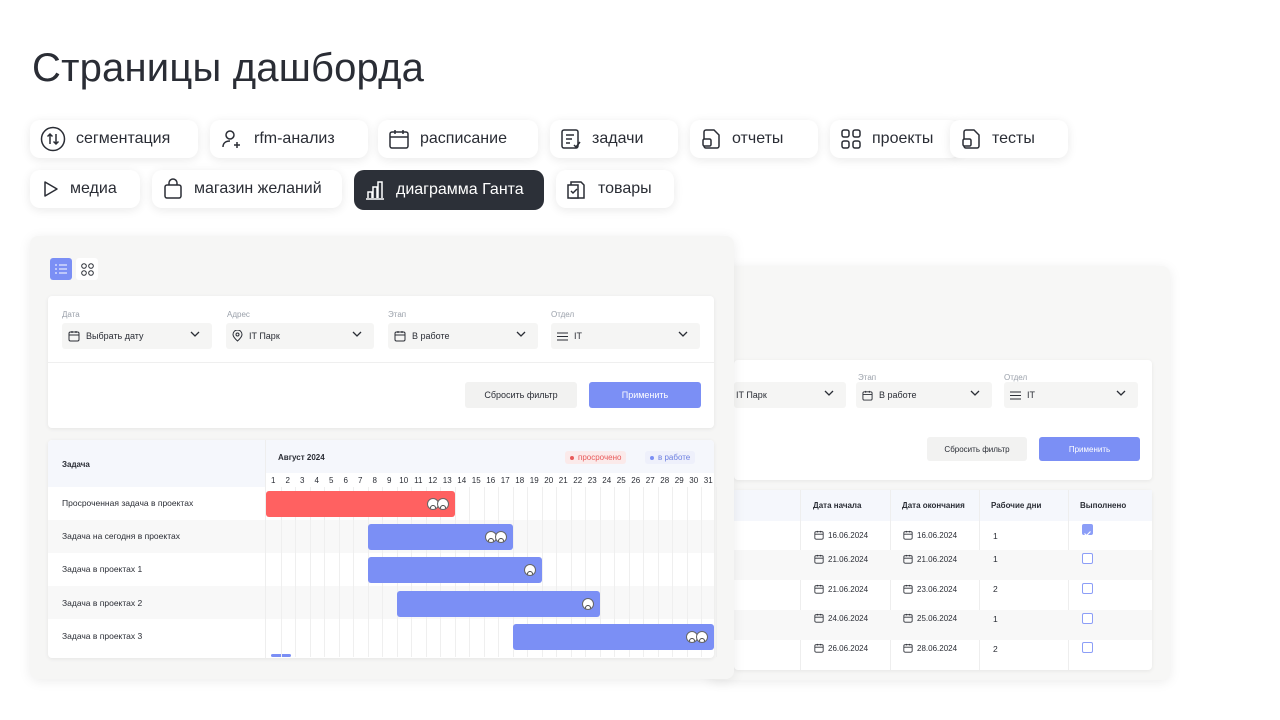  I want to click on chip-rfm: rfm-анализ, so click(289, 139).